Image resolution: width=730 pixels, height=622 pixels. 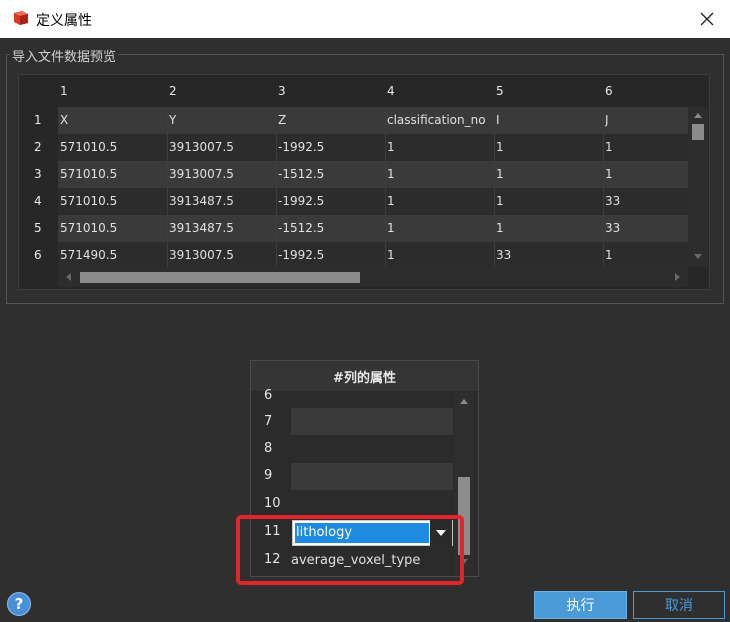 What do you see at coordinates (268, 421) in the screenshot?
I see `attribute-row-number: 7` at bounding box center [268, 421].